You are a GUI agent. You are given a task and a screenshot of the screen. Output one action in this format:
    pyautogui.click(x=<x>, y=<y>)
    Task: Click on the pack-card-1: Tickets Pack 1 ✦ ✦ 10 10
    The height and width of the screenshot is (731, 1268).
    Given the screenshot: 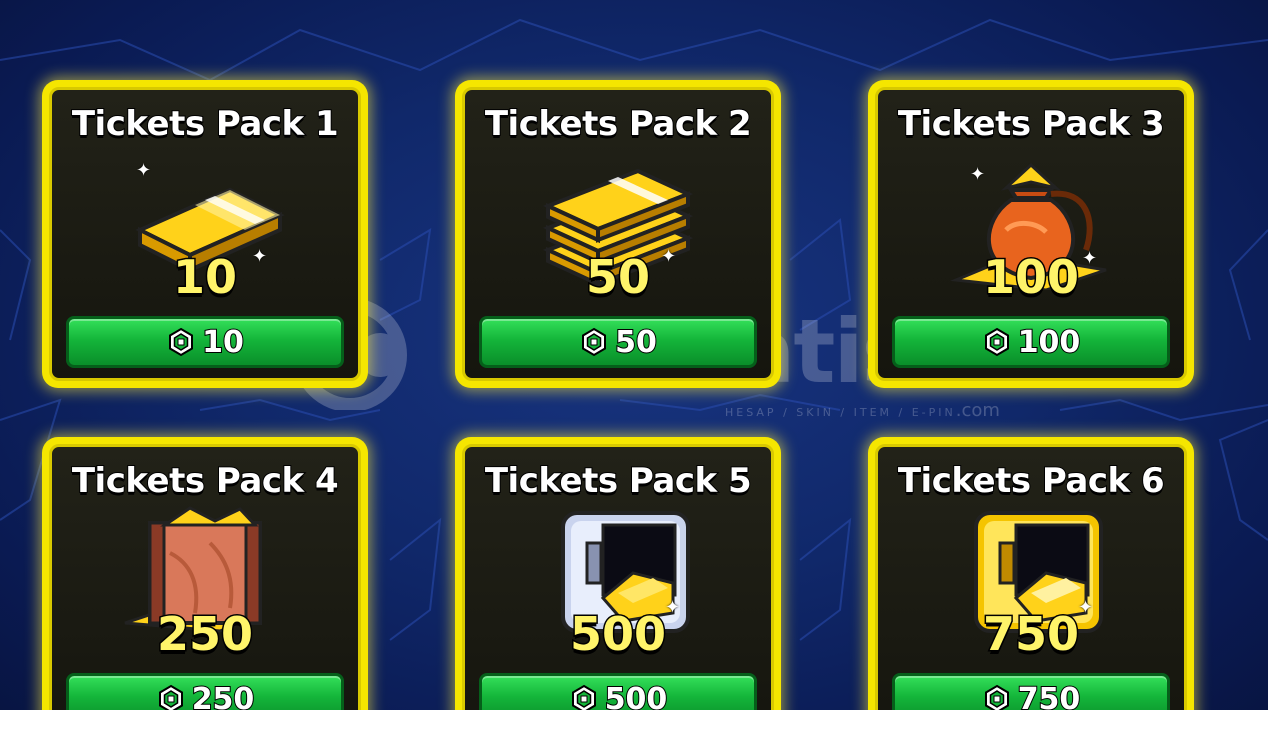 What is the action you would take?
    pyautogui.click(x=205, y=234)
    